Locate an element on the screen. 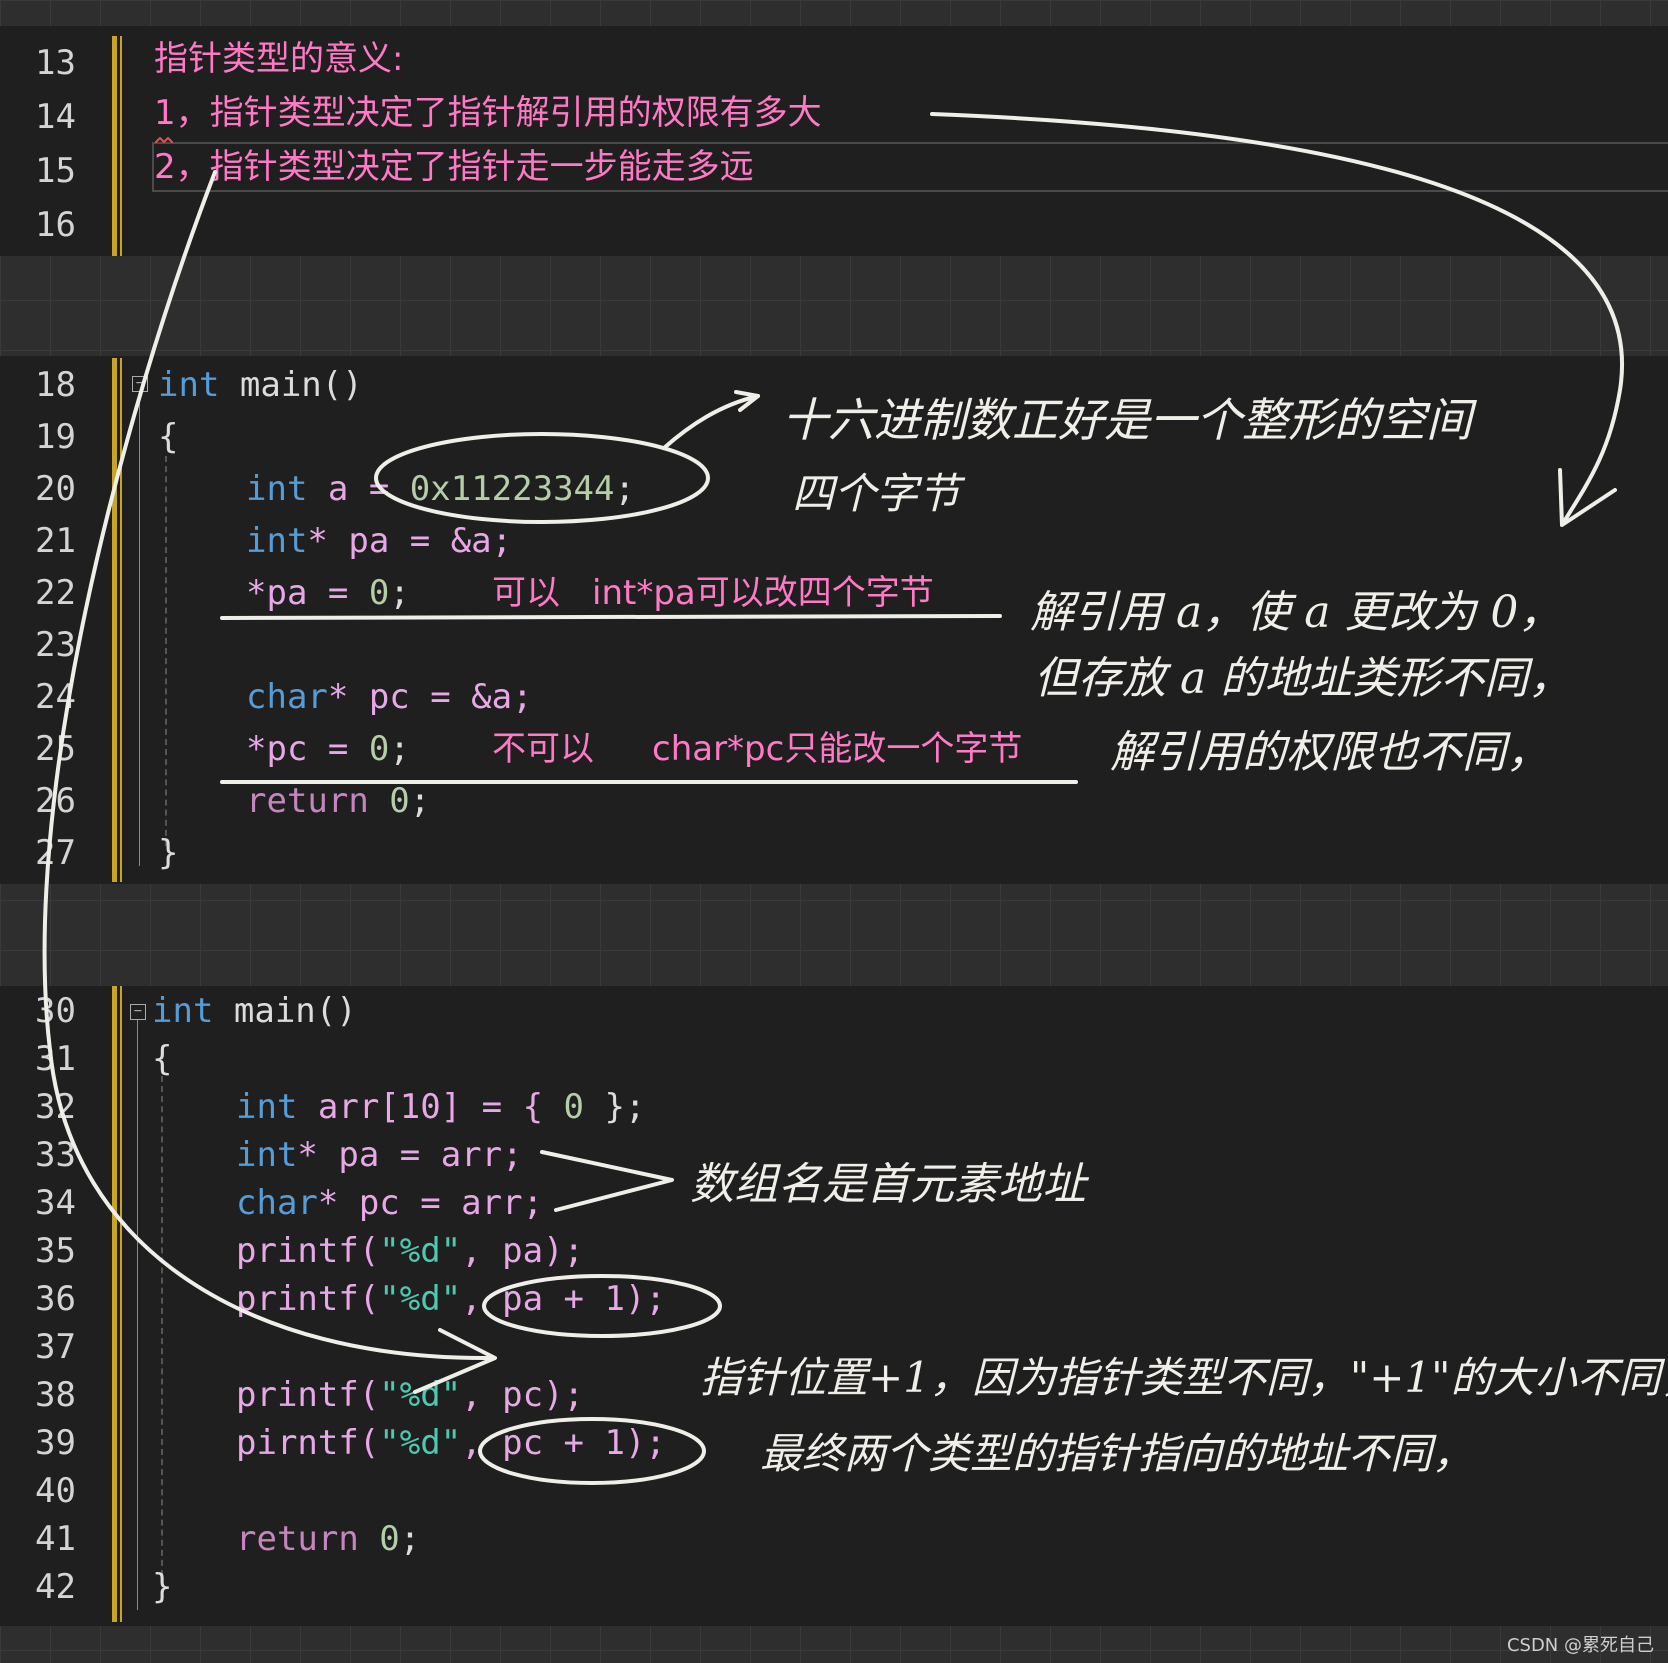  spellcheck-squiggle is located at coordinates (164, 140).